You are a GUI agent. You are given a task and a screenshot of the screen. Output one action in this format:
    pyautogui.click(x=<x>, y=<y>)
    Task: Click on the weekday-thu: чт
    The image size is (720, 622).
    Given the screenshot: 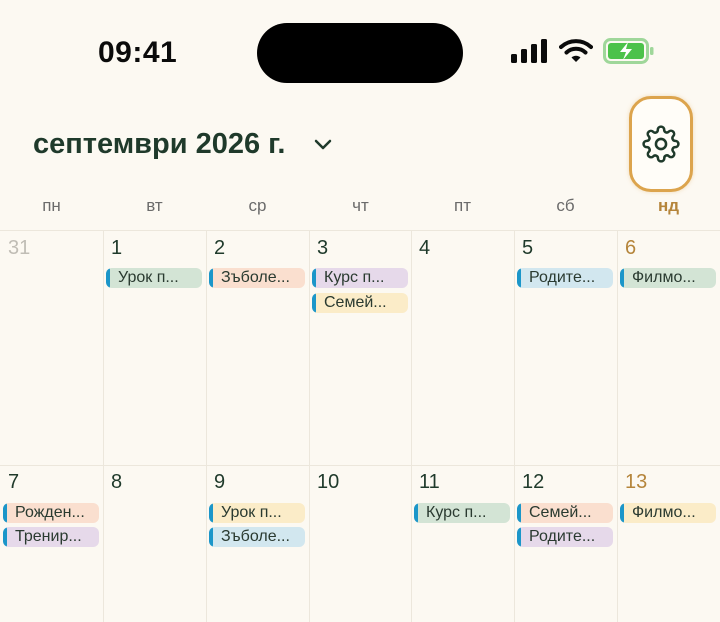 What is the action you would take?
    pyautogui.click(x=360, y=205)
    